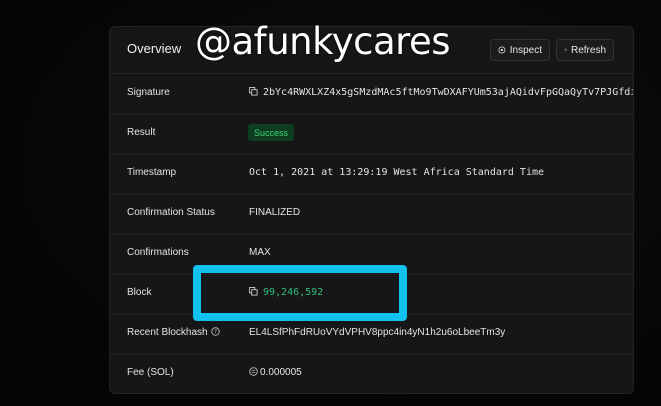 This screenshot has width=661, height=406. I want to click on status-badge: Success, so click(271, 132).